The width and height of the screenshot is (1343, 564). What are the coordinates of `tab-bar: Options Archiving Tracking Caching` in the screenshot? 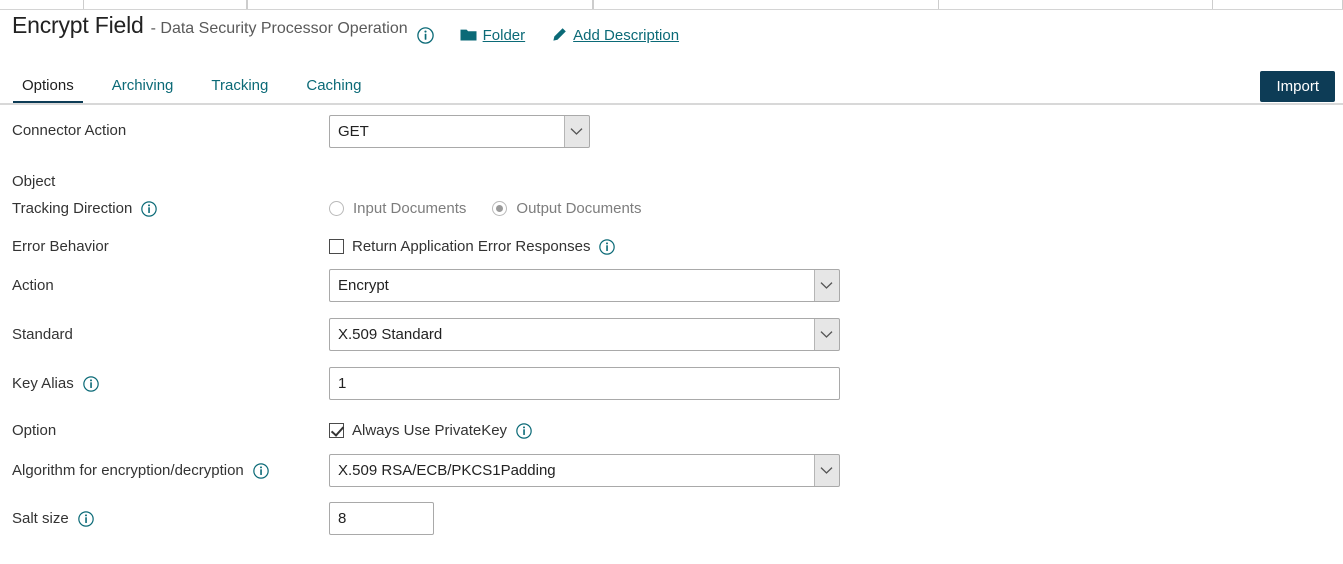 It's located at (671, 85).